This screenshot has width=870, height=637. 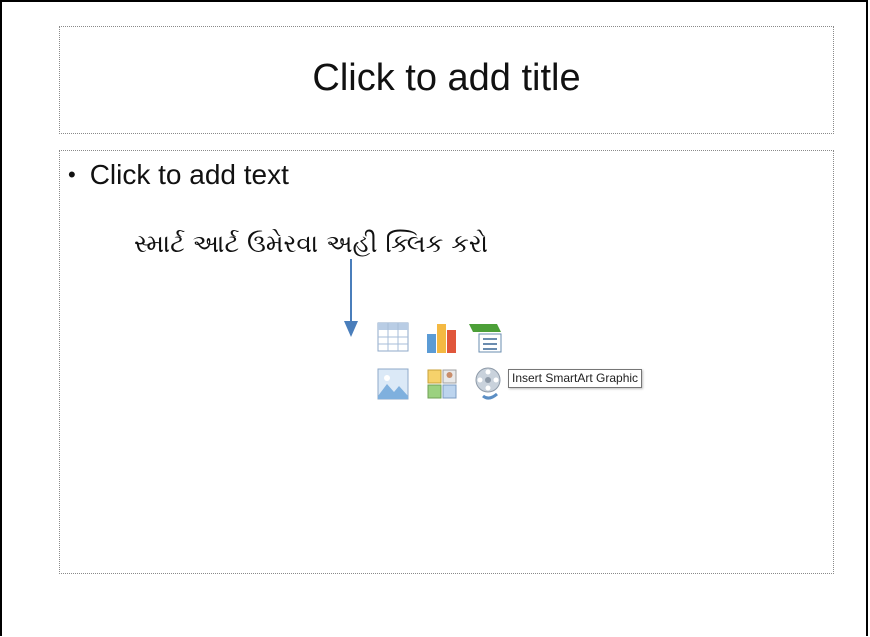 I want to click on body-text-line: • Click to add text, so click(x=178, y=175).